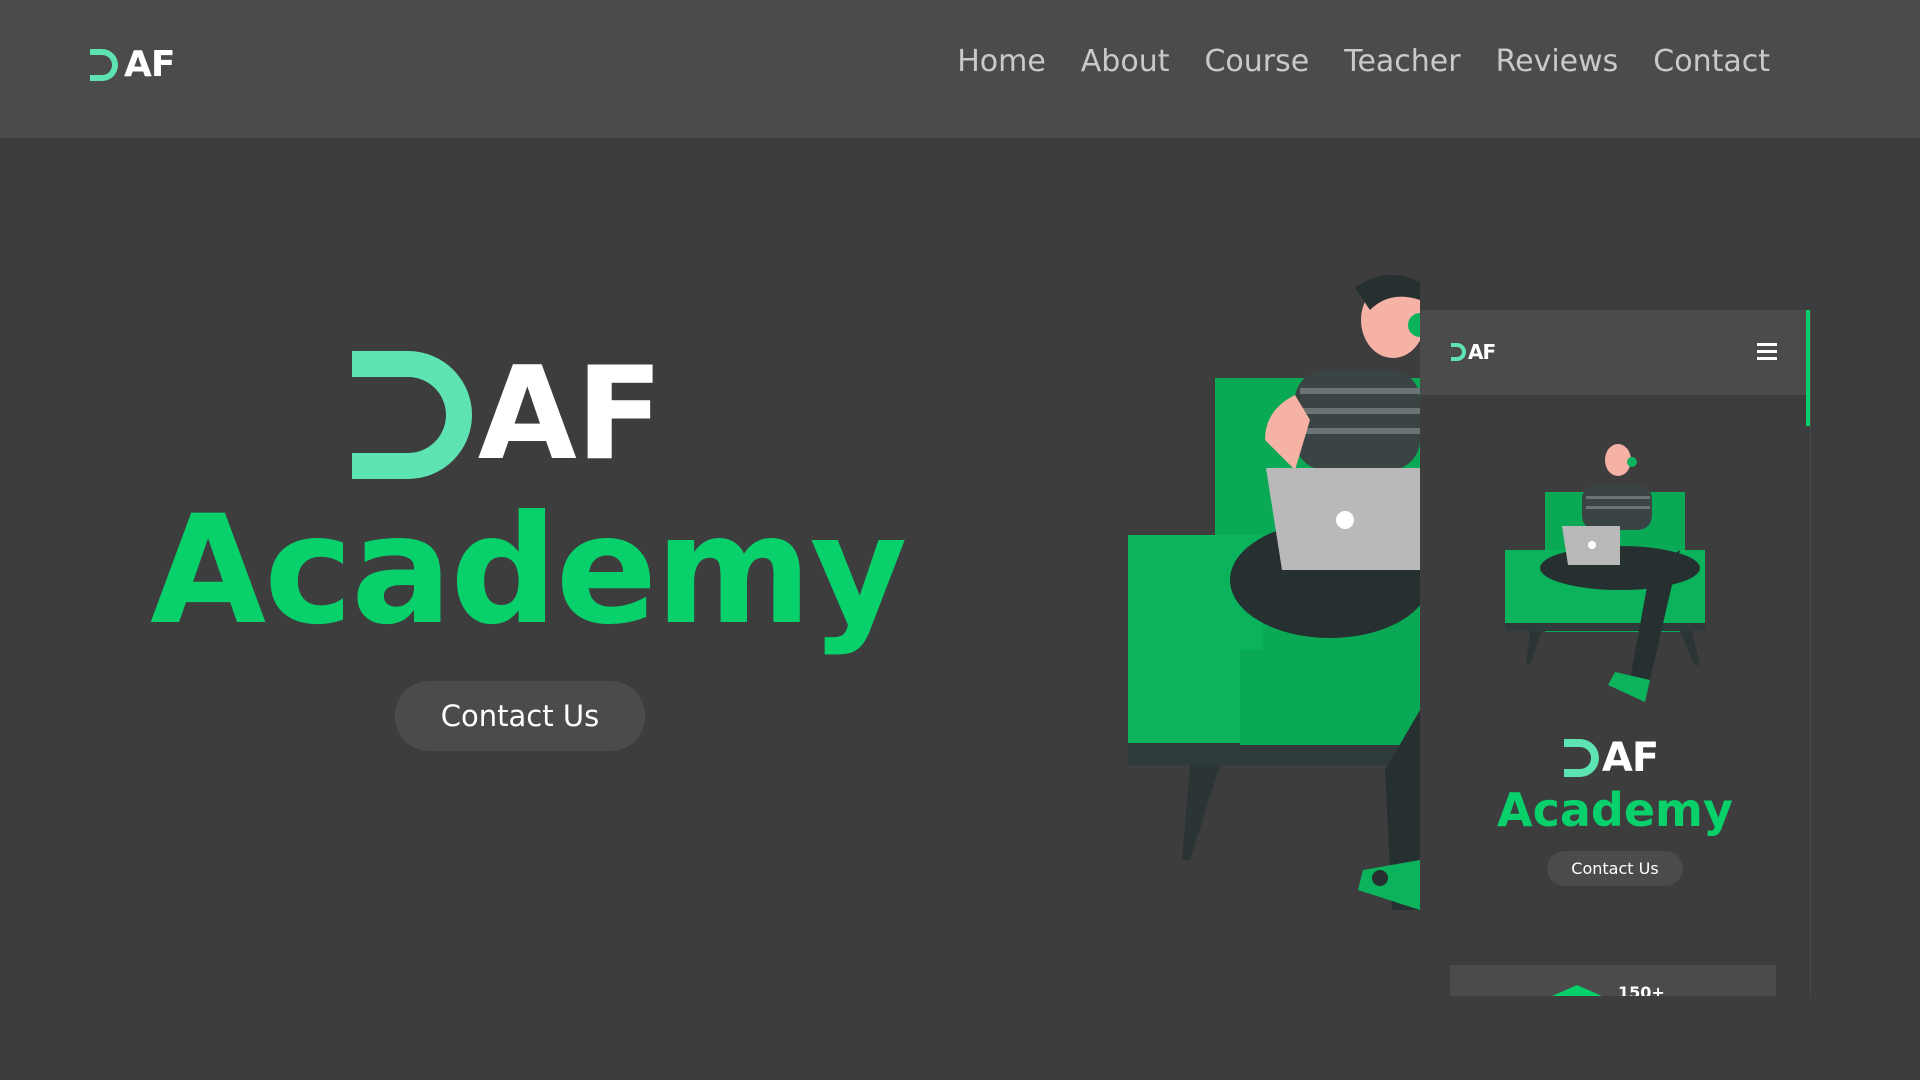 This screenshot has height=1080, width=1920. Describe the element at coordinates (1557, 61) in the screenshot. I see `nav-reviews: Reviews` at that location.